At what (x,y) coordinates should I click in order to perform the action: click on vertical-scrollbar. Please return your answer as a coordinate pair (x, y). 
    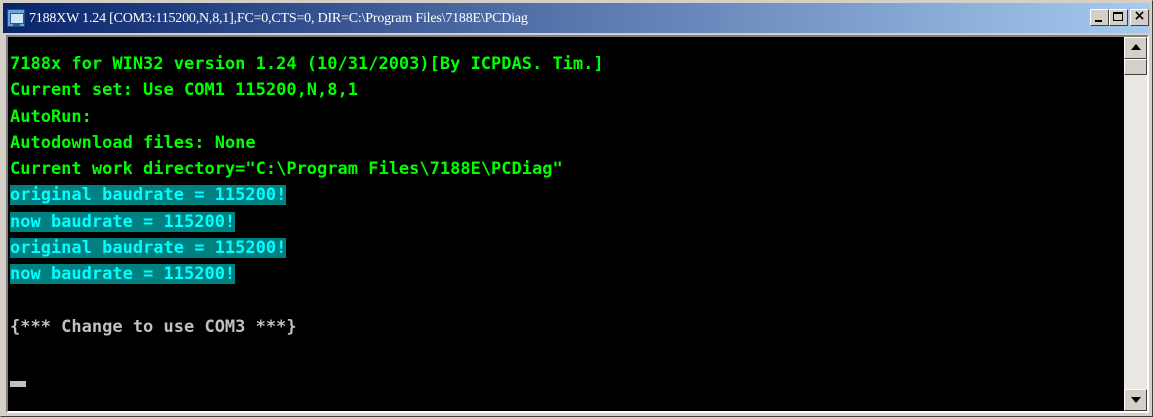
    Looking at the image, I should click on (1135, 224).